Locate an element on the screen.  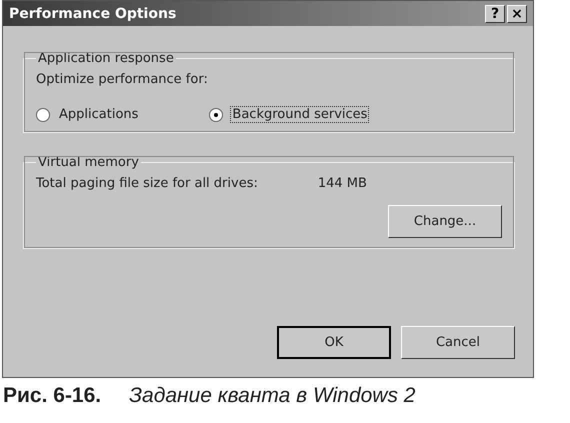
group-title: Virtual memory is located at coordinates (88, 162).